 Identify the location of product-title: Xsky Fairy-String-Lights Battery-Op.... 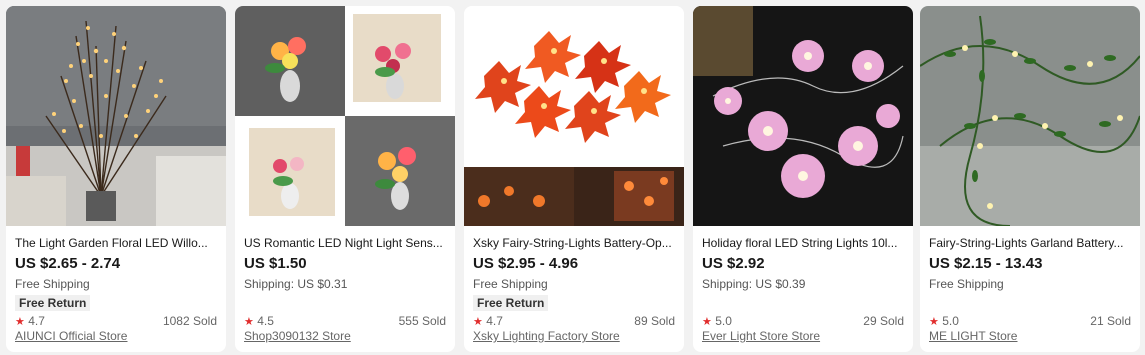
(574, 241).